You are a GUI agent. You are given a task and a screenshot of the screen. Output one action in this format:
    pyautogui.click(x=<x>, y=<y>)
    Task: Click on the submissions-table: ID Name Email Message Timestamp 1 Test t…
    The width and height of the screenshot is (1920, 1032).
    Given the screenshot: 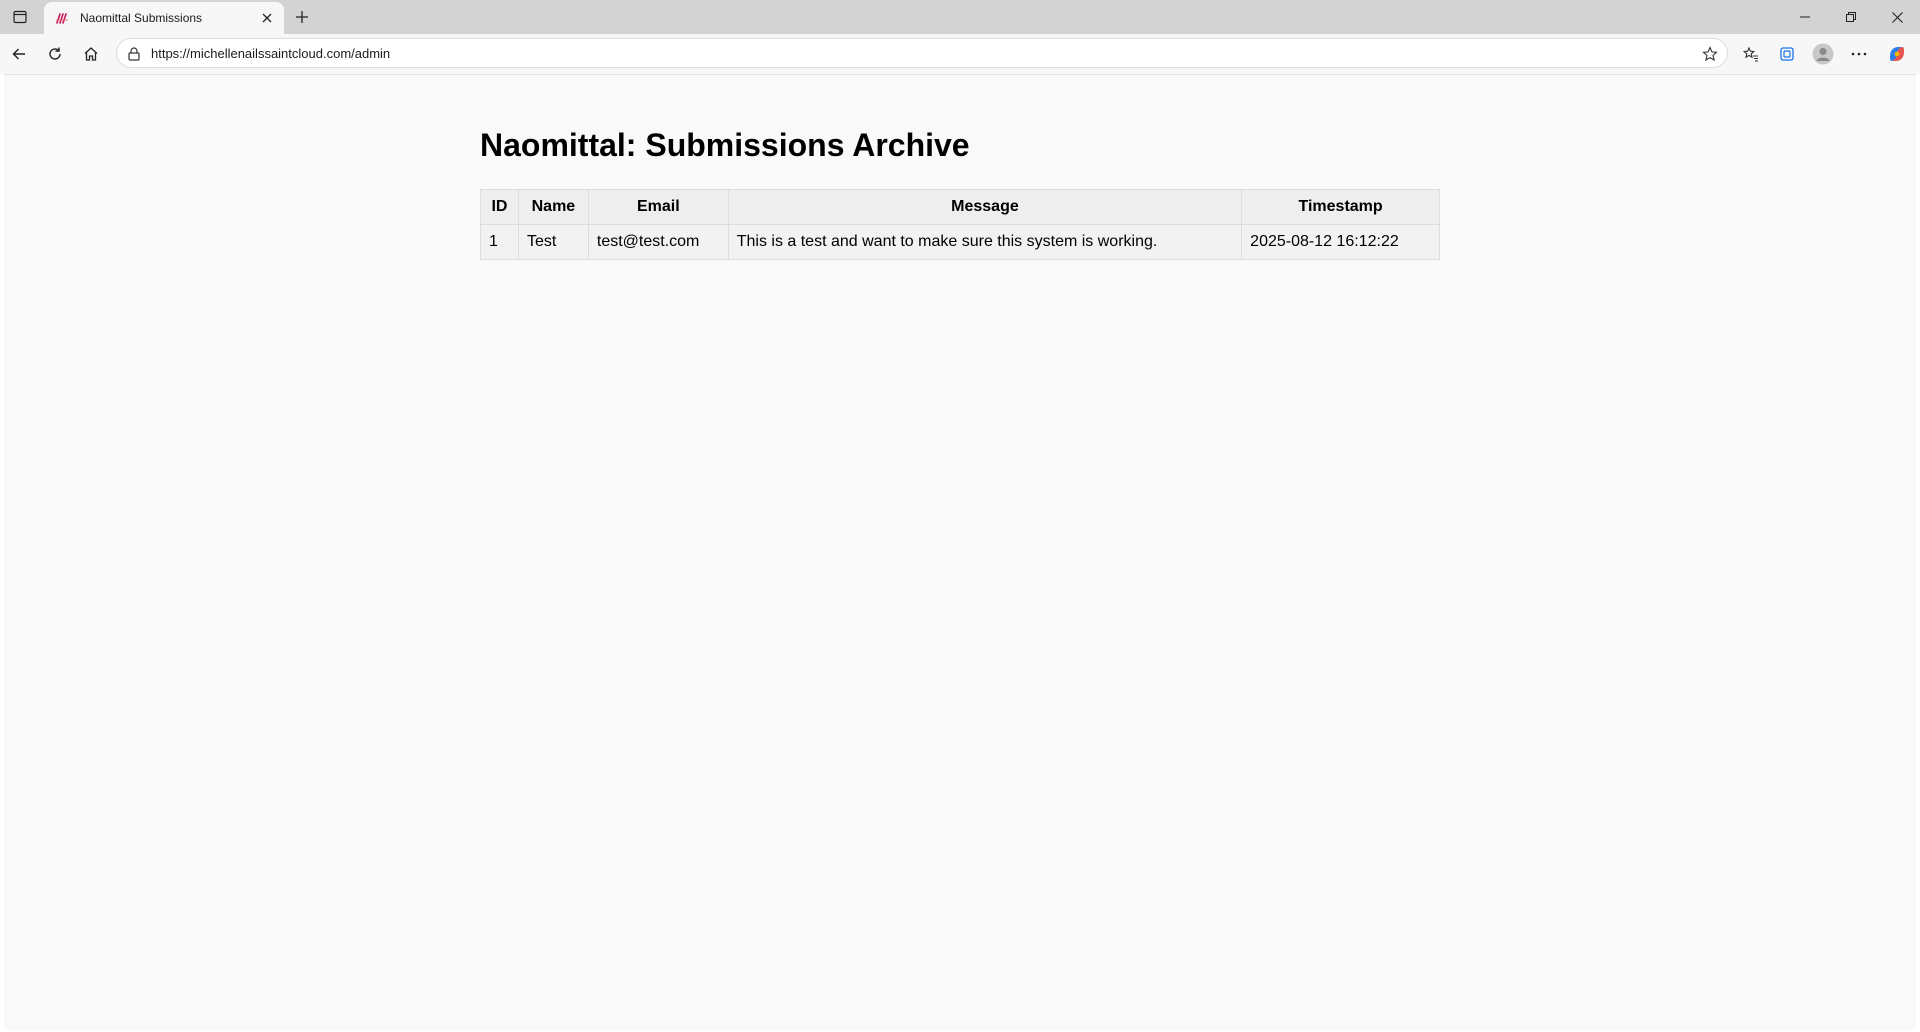 What is the action you would take?
    pyautogui.click(x=960, y=224)
    